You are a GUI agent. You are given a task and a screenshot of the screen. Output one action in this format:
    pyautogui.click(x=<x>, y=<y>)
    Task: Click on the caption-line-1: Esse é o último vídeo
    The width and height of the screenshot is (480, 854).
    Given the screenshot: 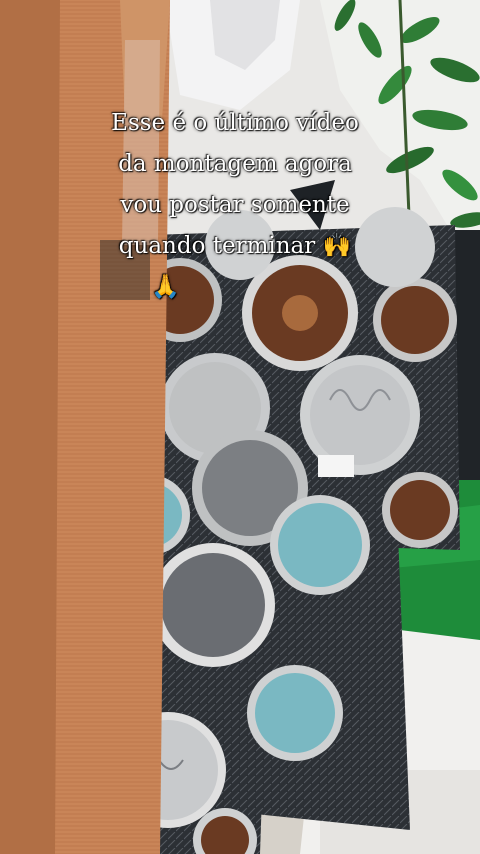 What is the action you would take?
    pyautogui.click(x=235, y=123)
    